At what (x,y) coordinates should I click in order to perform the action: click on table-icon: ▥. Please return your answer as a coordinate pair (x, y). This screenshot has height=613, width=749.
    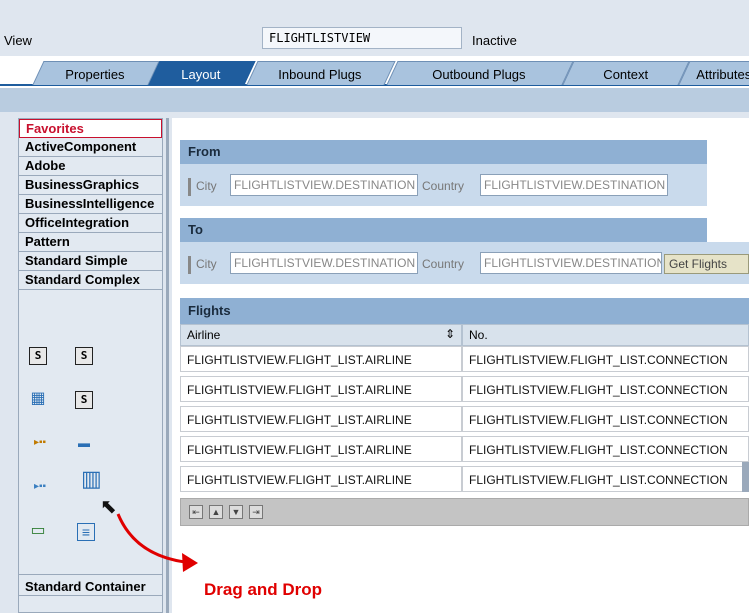
    Looking at the image, I should click on (91, 479).